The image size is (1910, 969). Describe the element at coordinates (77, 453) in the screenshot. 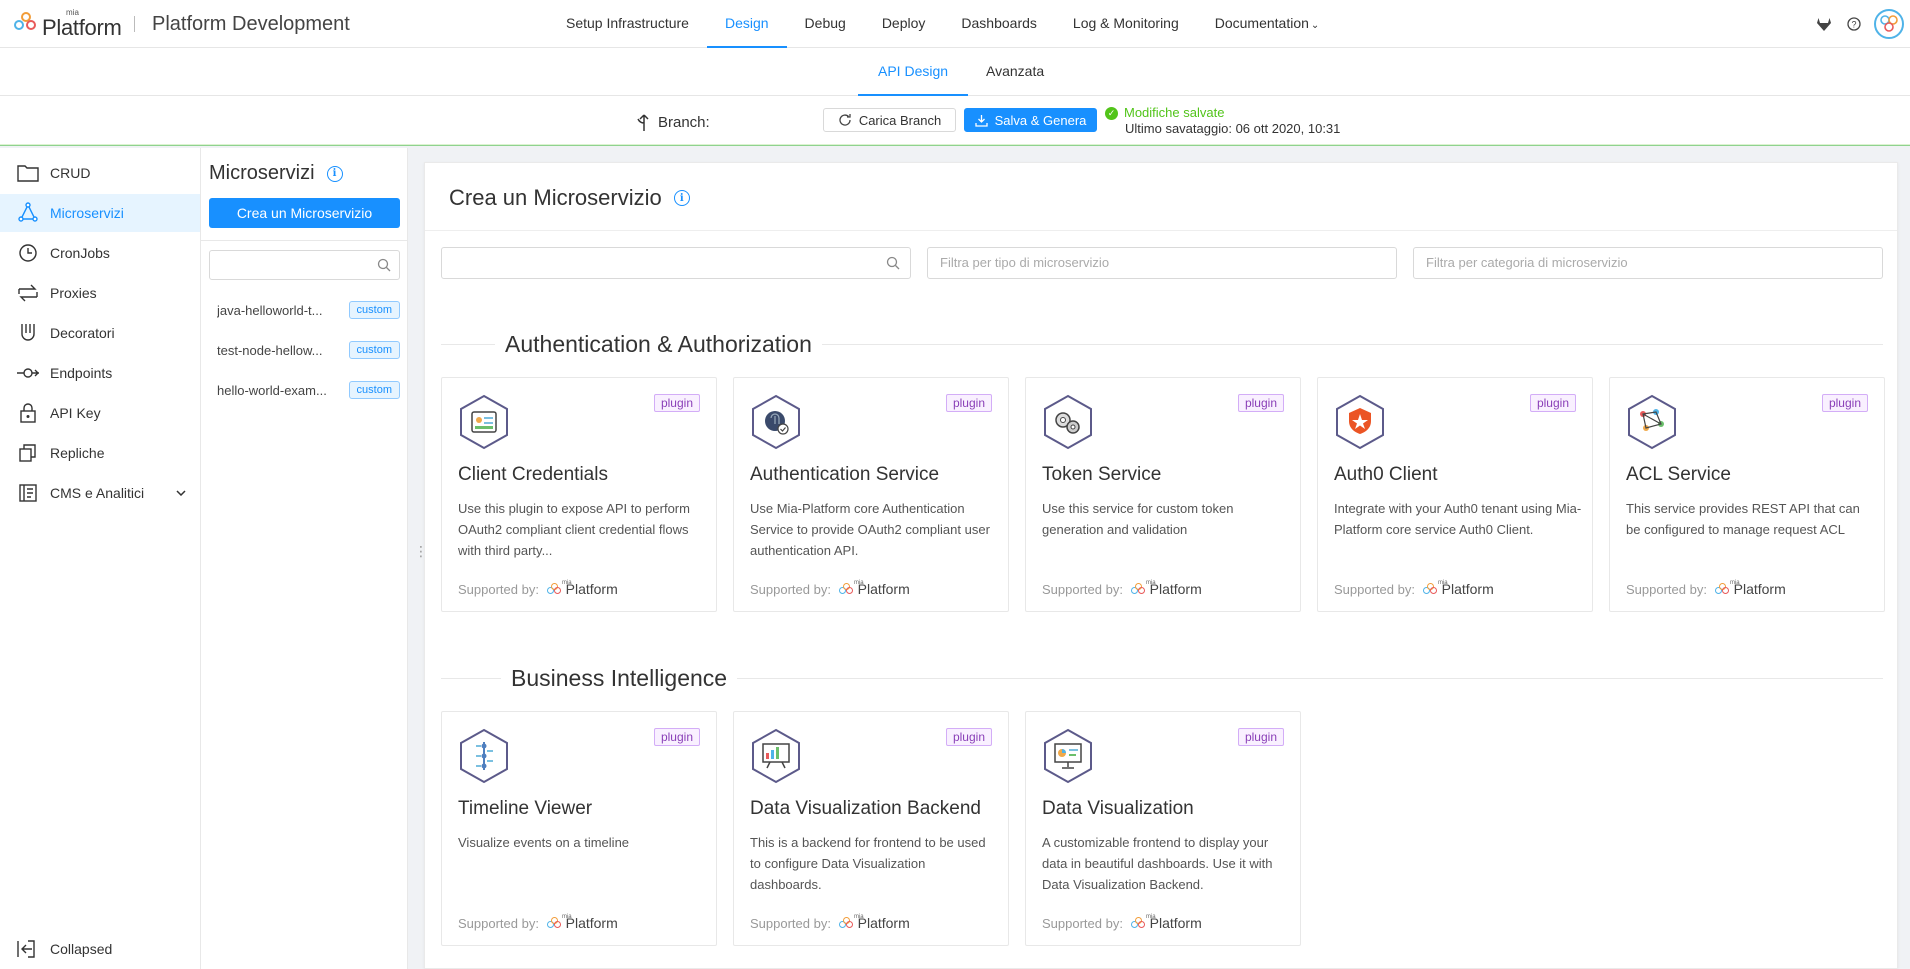

I see `sidebar-item-label: Repliche` at that location.